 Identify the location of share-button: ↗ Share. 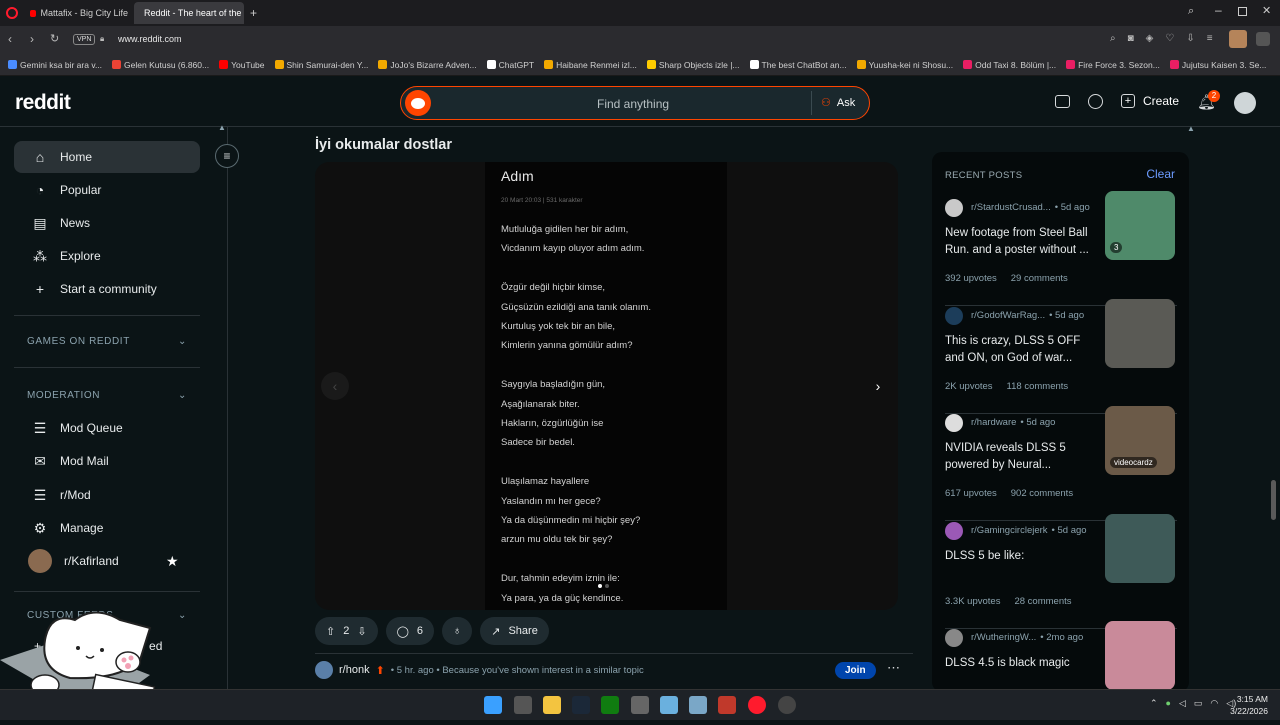
(514, 631).